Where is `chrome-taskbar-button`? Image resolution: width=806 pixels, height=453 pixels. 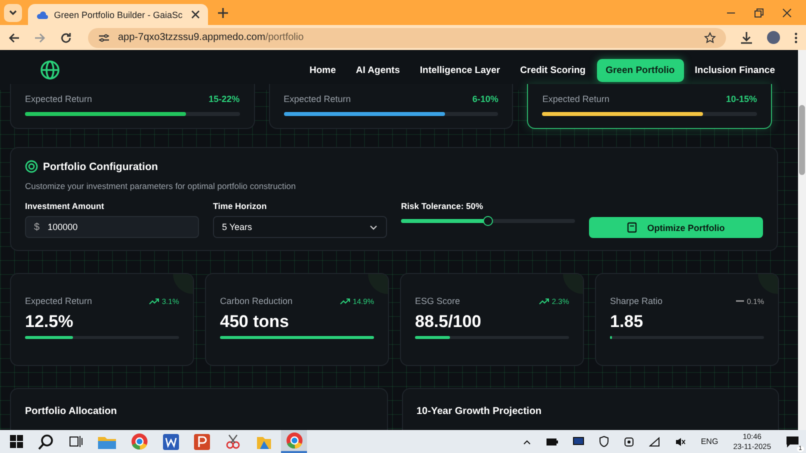 chrome-taskbar-button is located at coordinates (294, 441).